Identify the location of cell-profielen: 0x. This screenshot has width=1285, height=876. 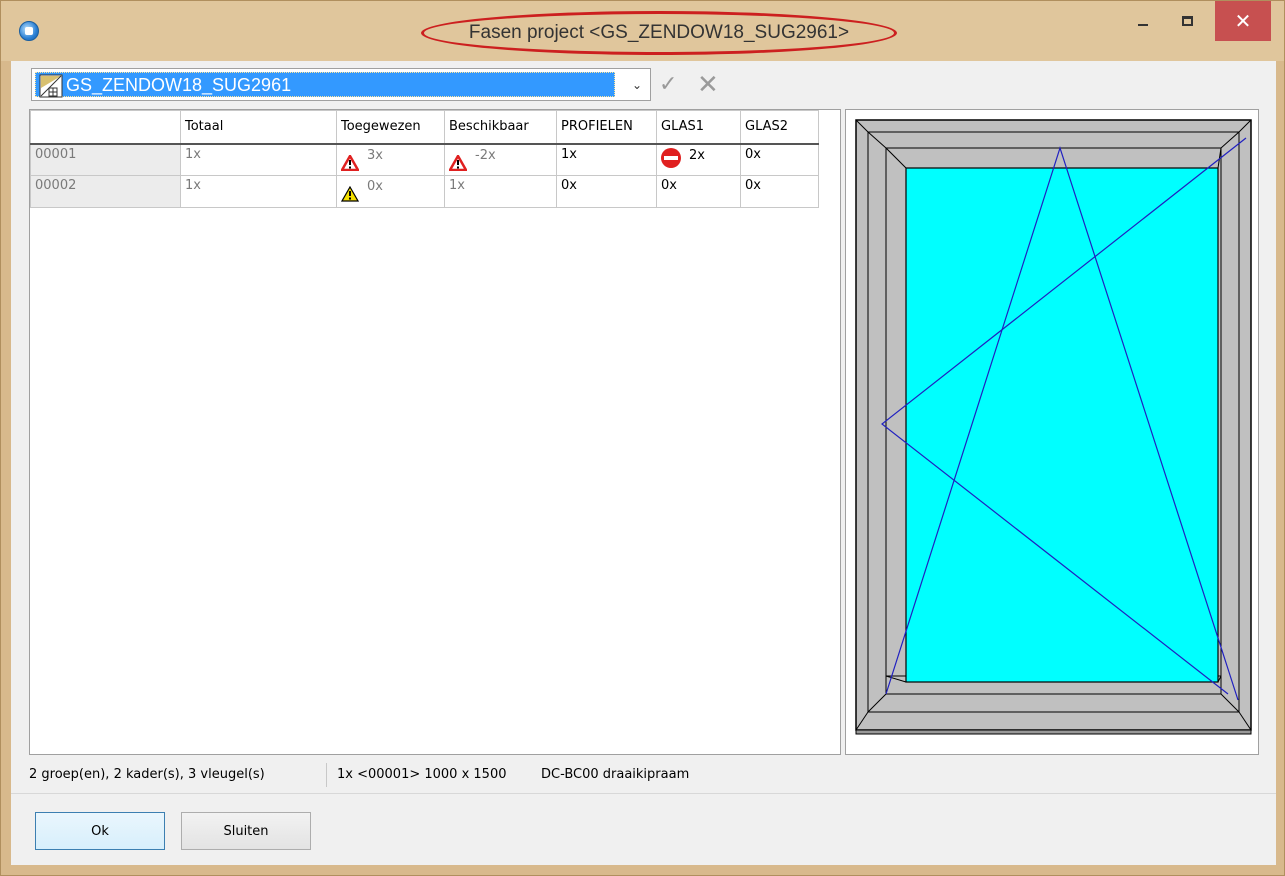
(606, 191).